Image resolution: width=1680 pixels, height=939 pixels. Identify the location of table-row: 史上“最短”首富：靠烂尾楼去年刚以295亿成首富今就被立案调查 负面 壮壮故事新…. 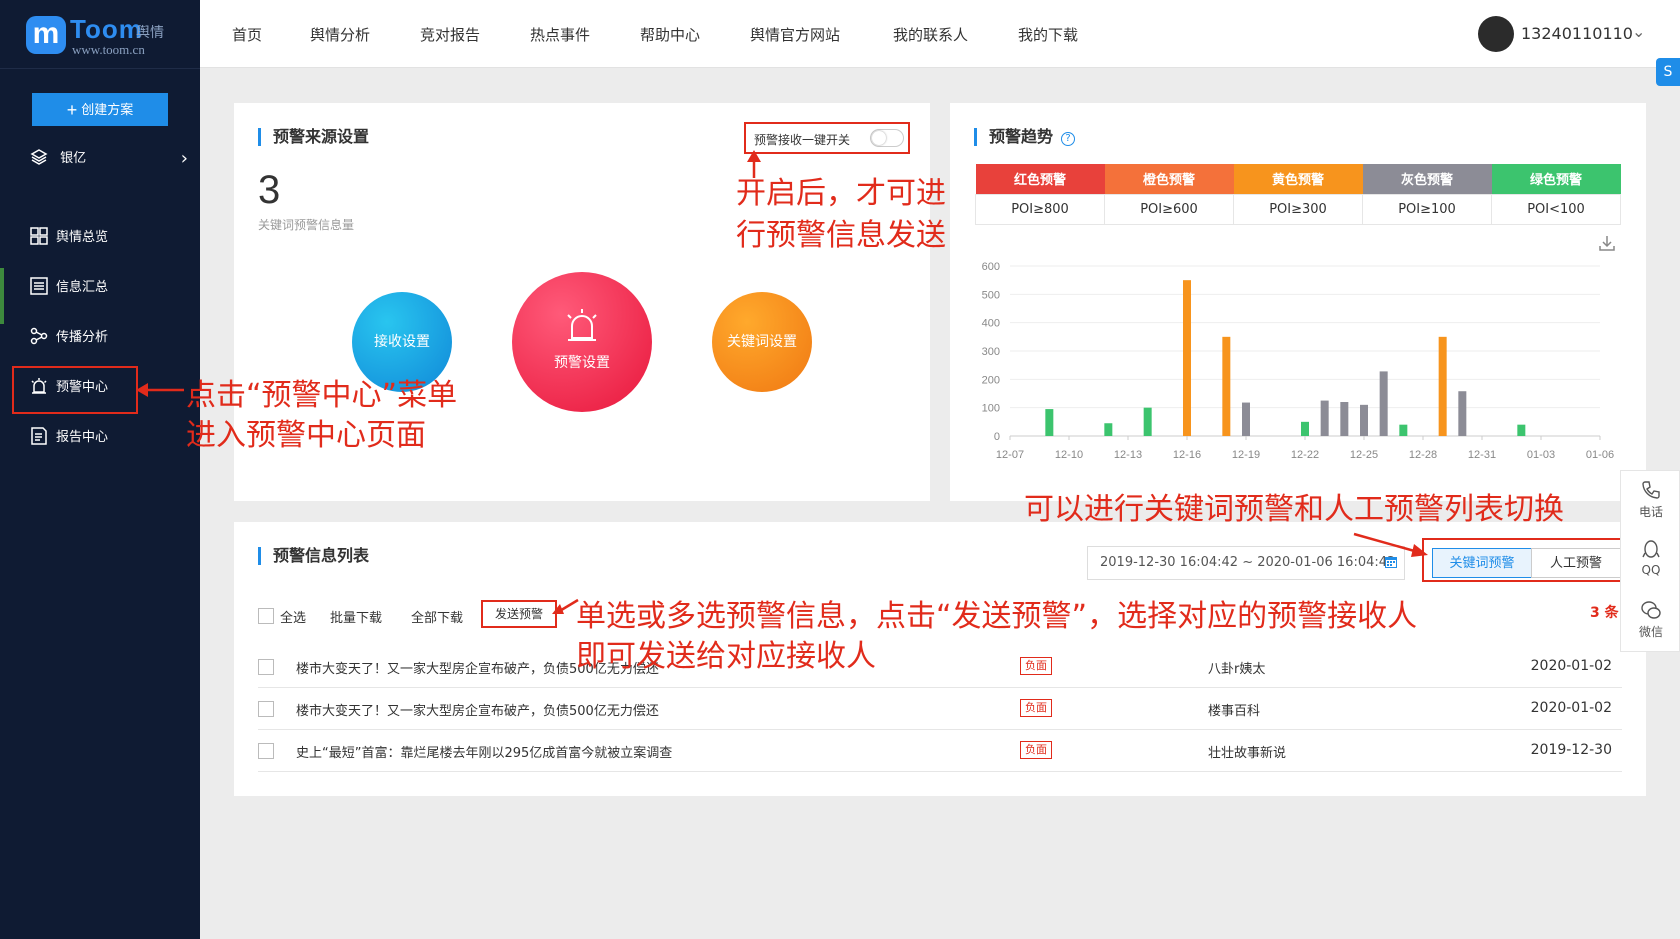
(940, 751).